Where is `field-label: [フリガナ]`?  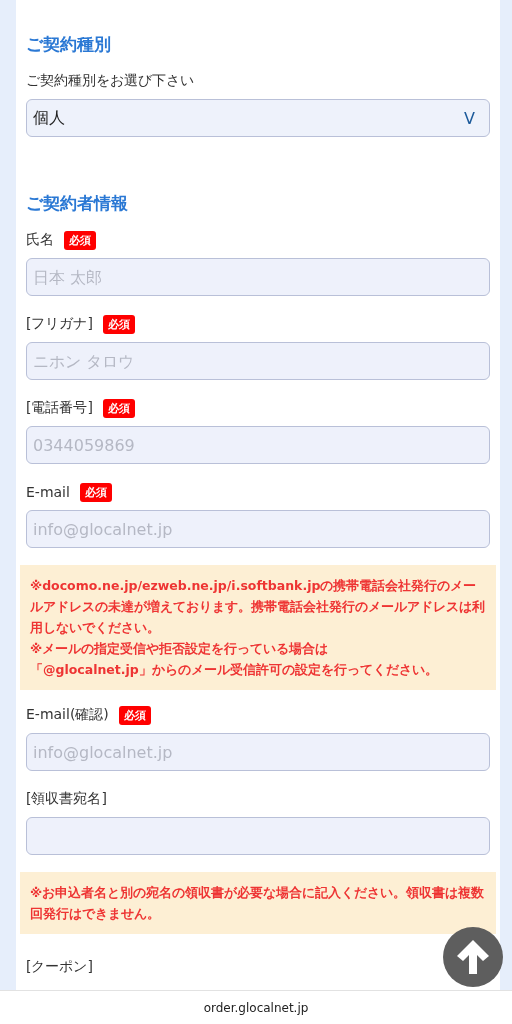
field-label: [フリガナ] is located at coordinates (59, 324).